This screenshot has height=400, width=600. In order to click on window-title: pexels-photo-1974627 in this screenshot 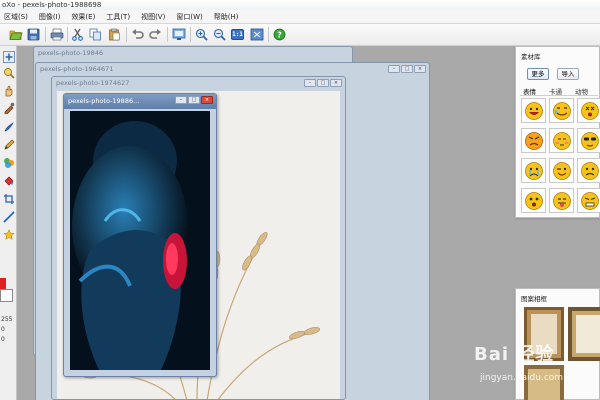, I will do `click(93, 83)`.